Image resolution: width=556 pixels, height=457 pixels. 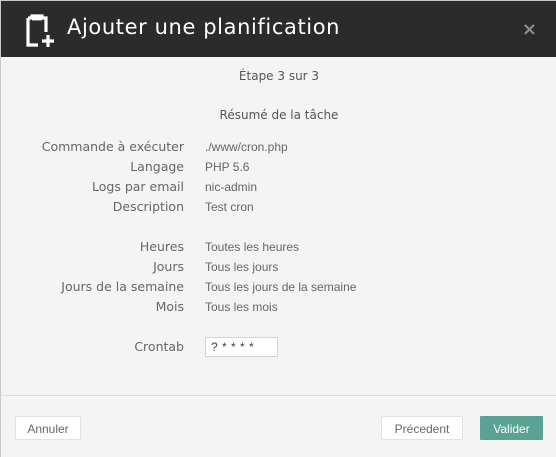 I want to click on dialog-header: Ajouter une planification ×, so click(x=278, y=29).